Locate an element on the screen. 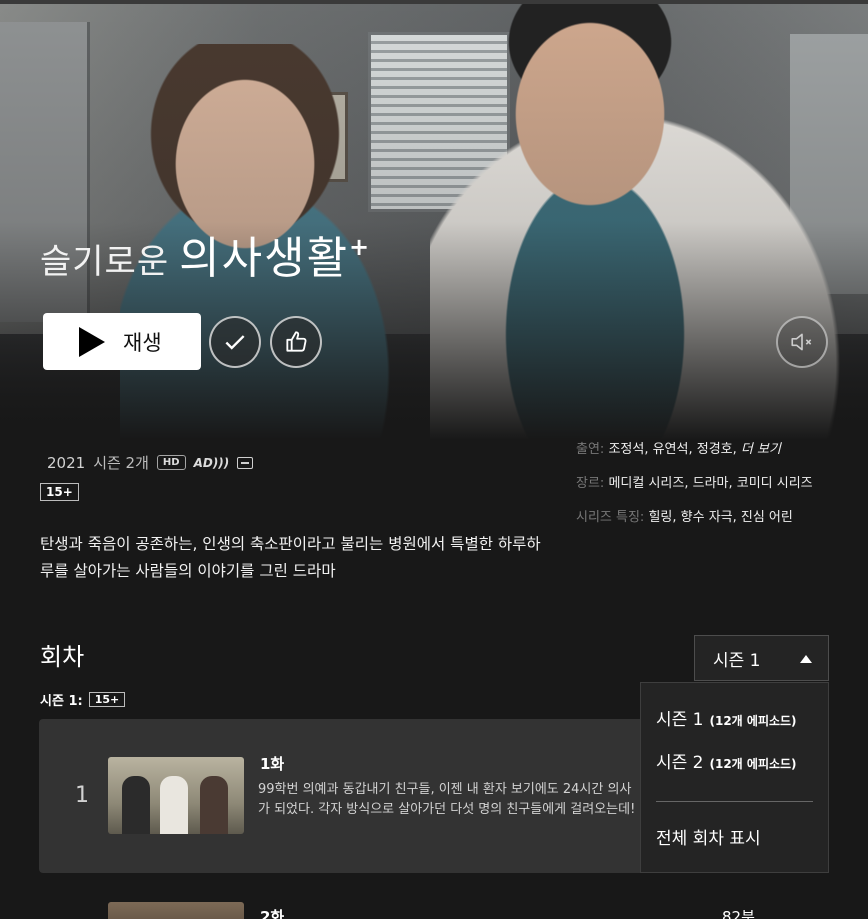  title-metadata: 2021 시즌 2개 HD AD))) is located at coordinates (150, 462).